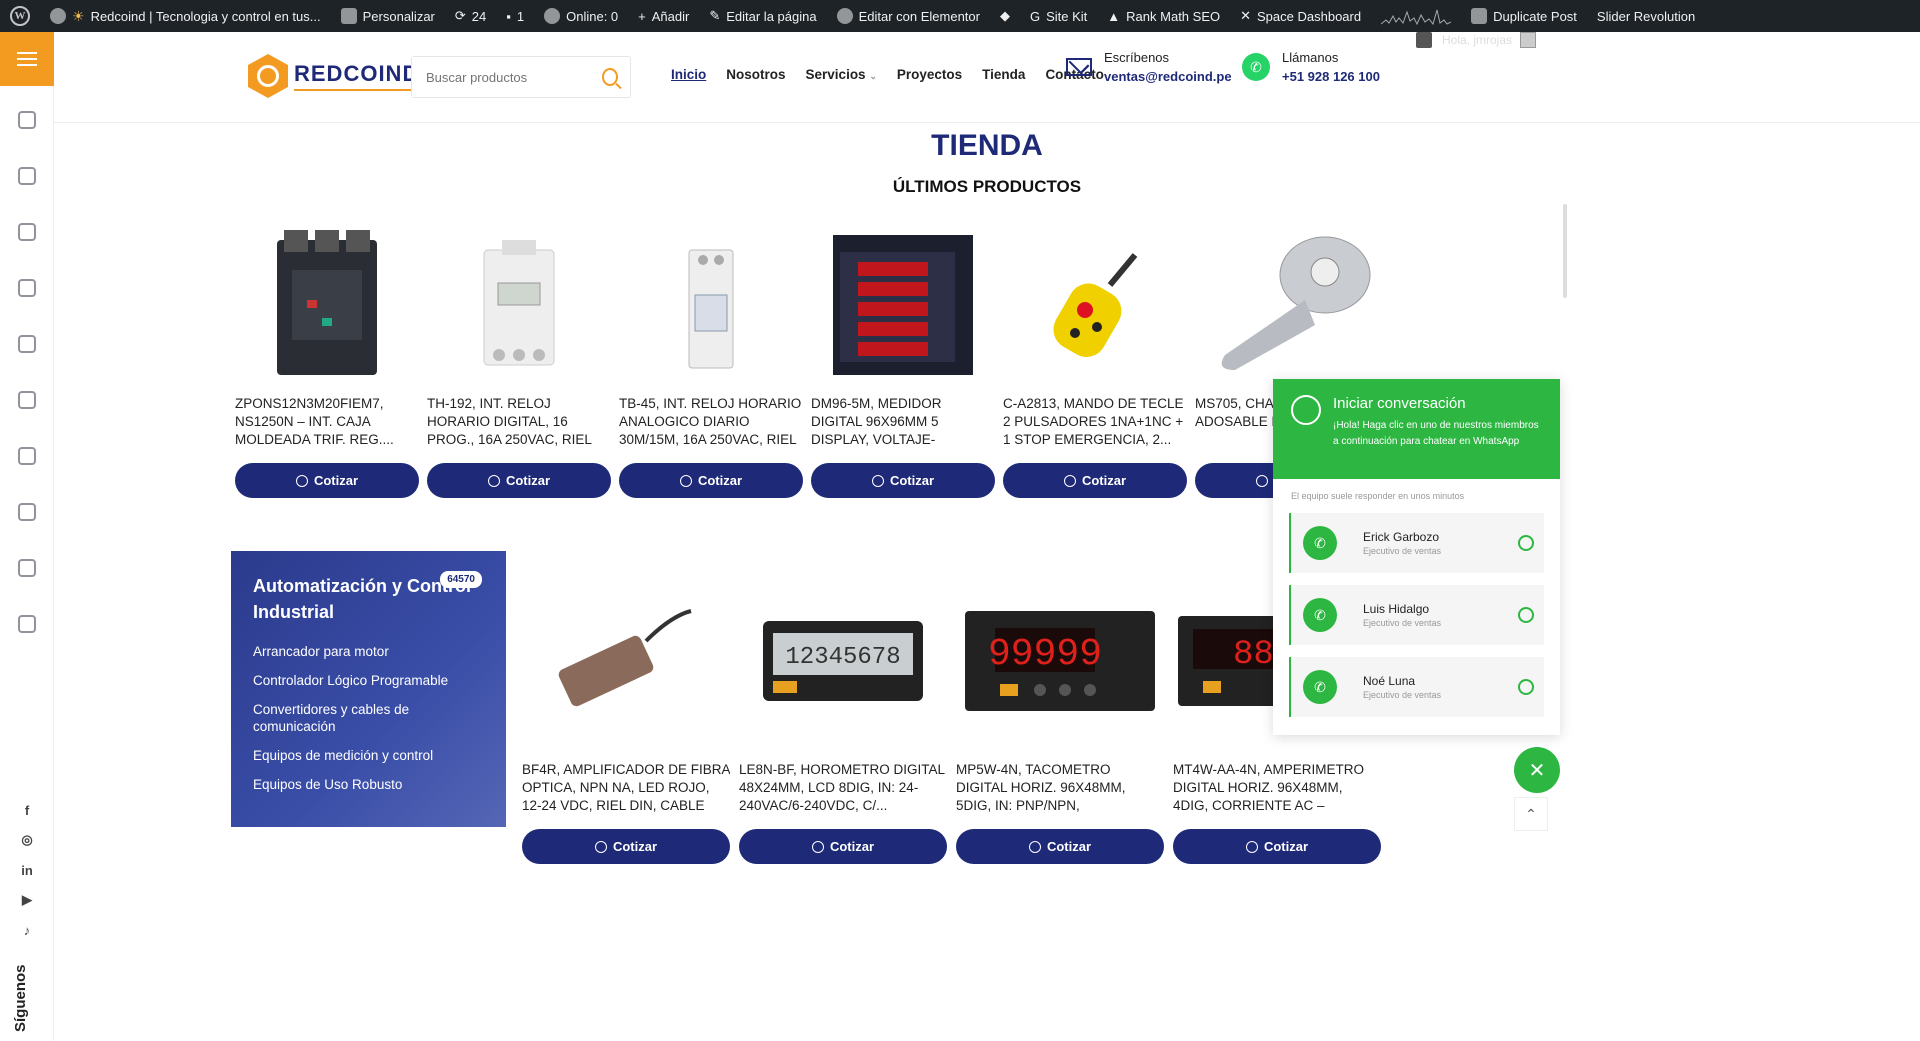 The width and height of the screenshot is (1920, 1041). What do you see at coordinates (20, 16) in the screenshot?
I see `wordpress-logo: W` at bounding box center [20, 16].